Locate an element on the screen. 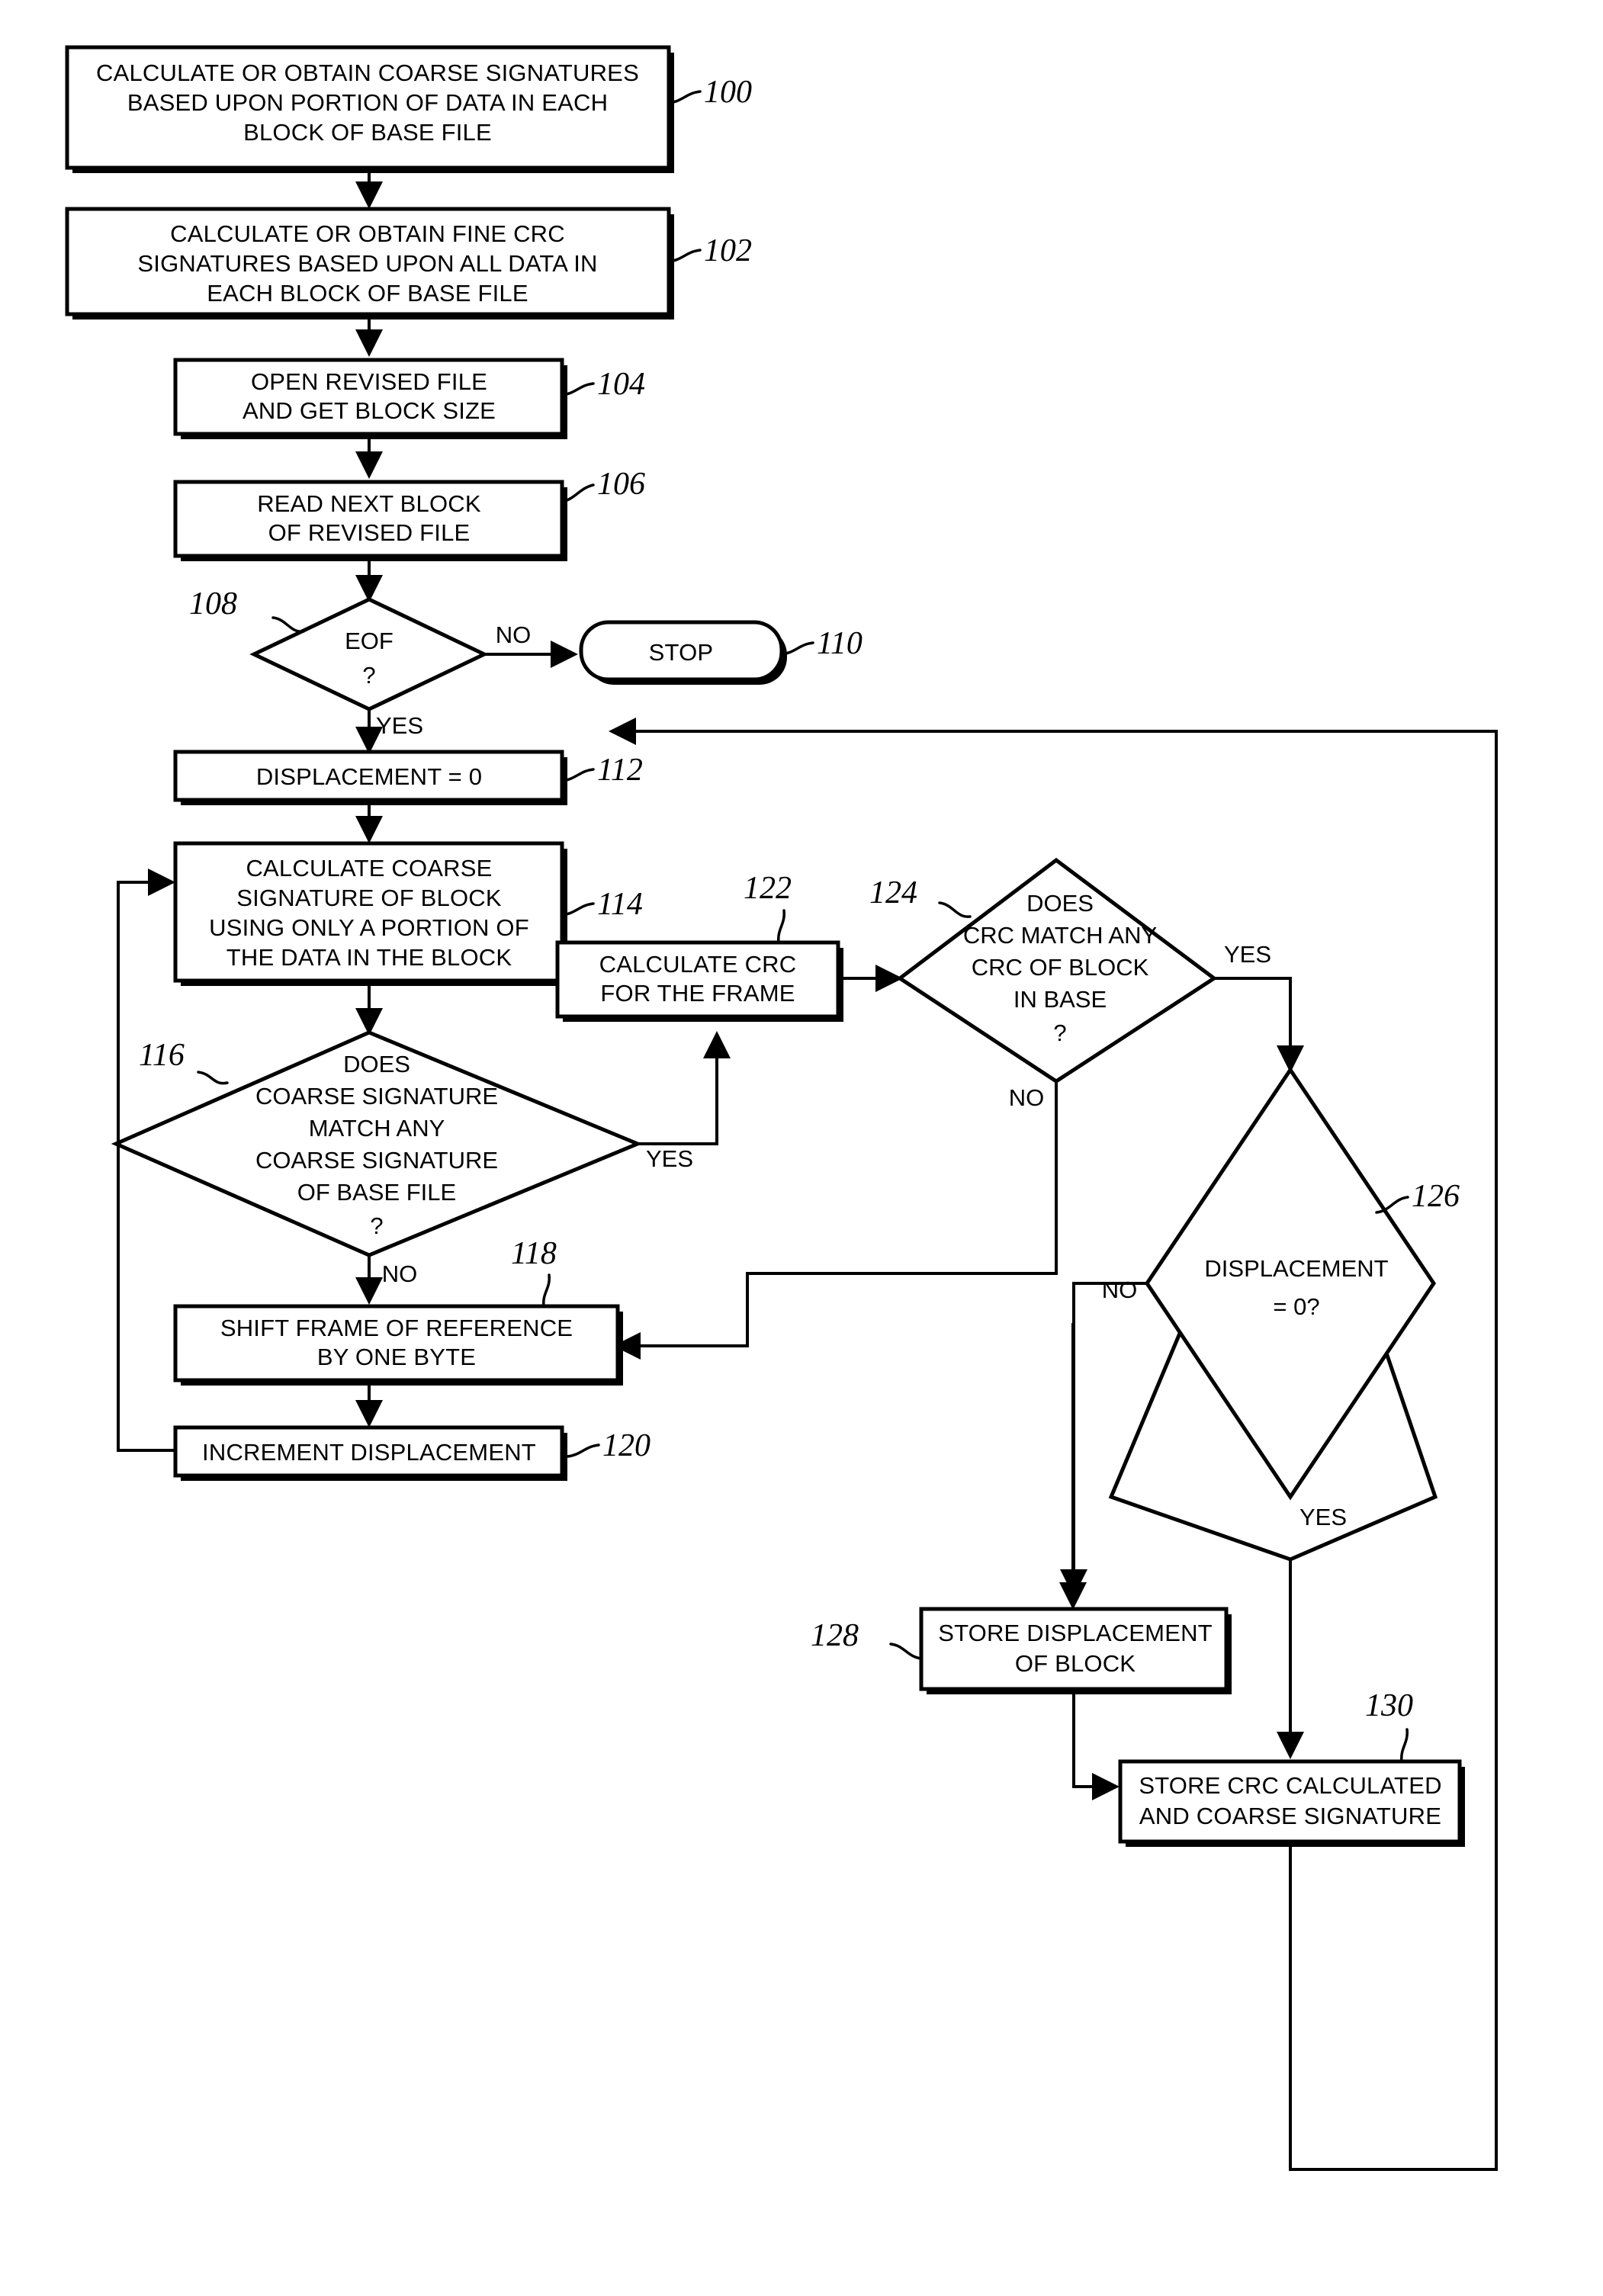 The width and height of the screenshot is (1603, 2296). ref-label-118: 118 is located at coordinates (534, 1253).